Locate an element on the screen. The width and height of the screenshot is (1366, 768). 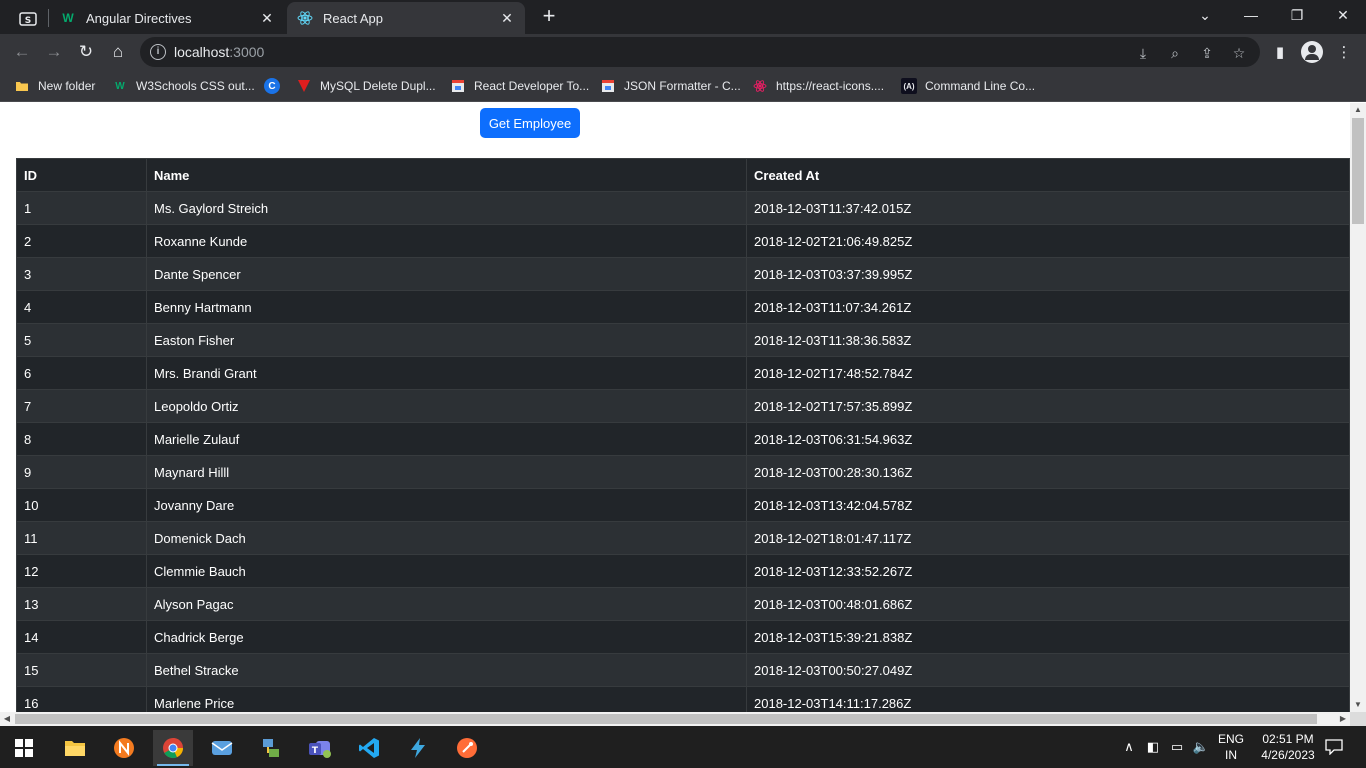
scroll-right-icon: ▶ is located at coordinates (1343, 719).